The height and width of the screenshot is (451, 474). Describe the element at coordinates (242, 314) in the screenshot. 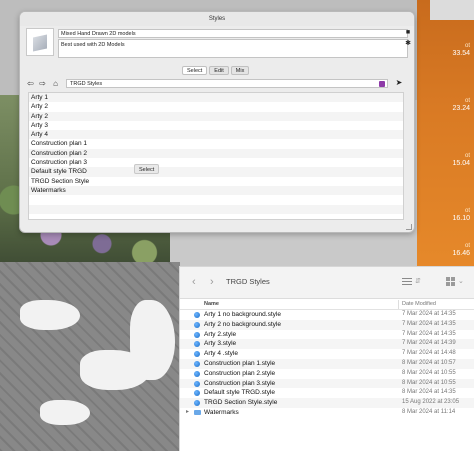

I see `file-name: Arty 1 no background.style` at that location.